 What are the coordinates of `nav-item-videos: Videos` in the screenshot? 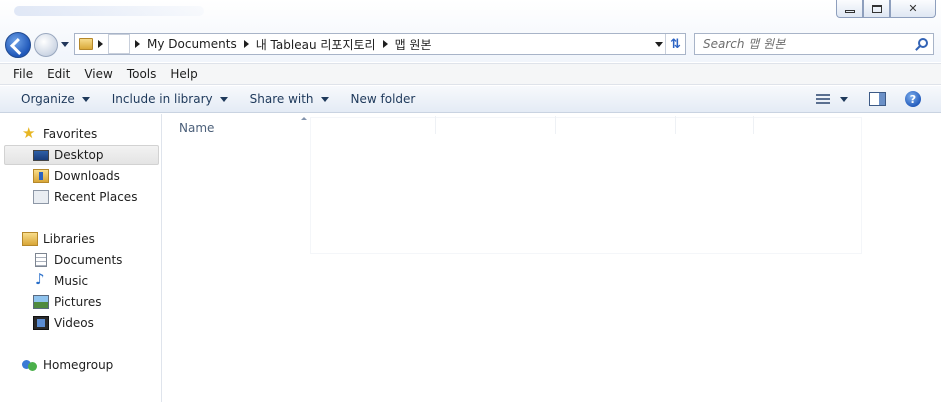 It's located at (63, 323).